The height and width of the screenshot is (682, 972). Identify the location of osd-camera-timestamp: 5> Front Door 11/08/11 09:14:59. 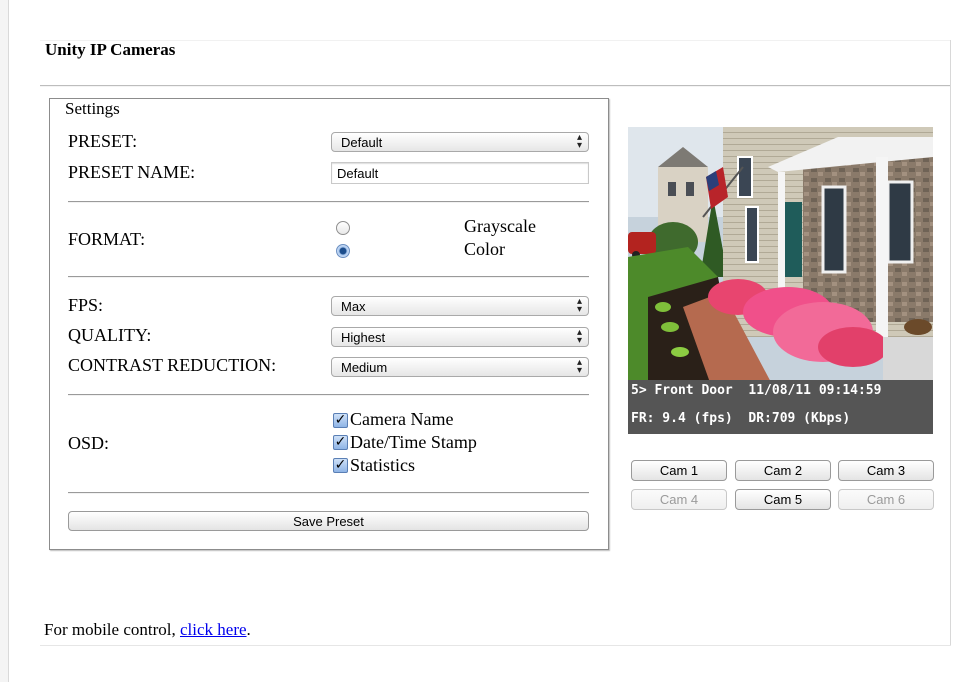
(756, 390).